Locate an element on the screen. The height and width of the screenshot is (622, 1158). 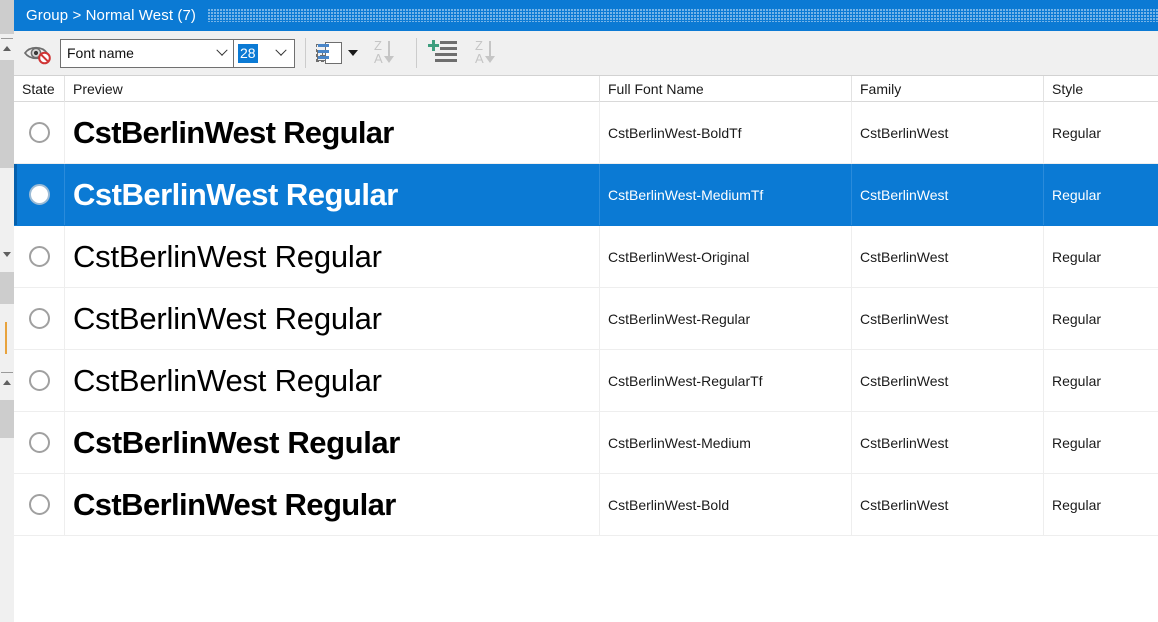
font-name-combo: Font name is located at coordinates (147, 53).